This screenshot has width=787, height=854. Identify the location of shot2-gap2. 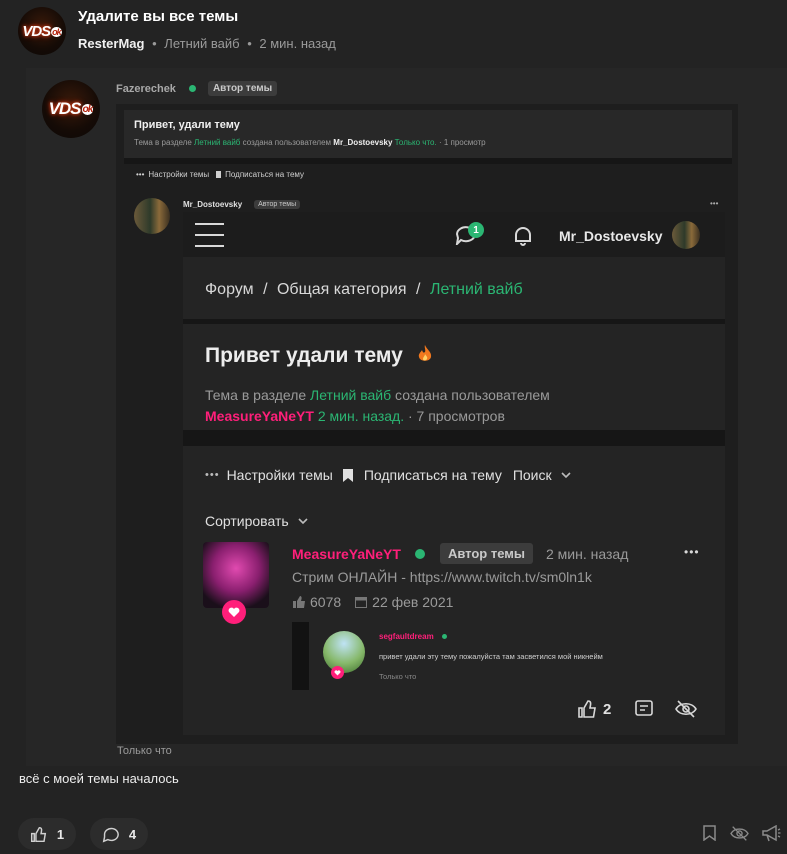
(454, 438).